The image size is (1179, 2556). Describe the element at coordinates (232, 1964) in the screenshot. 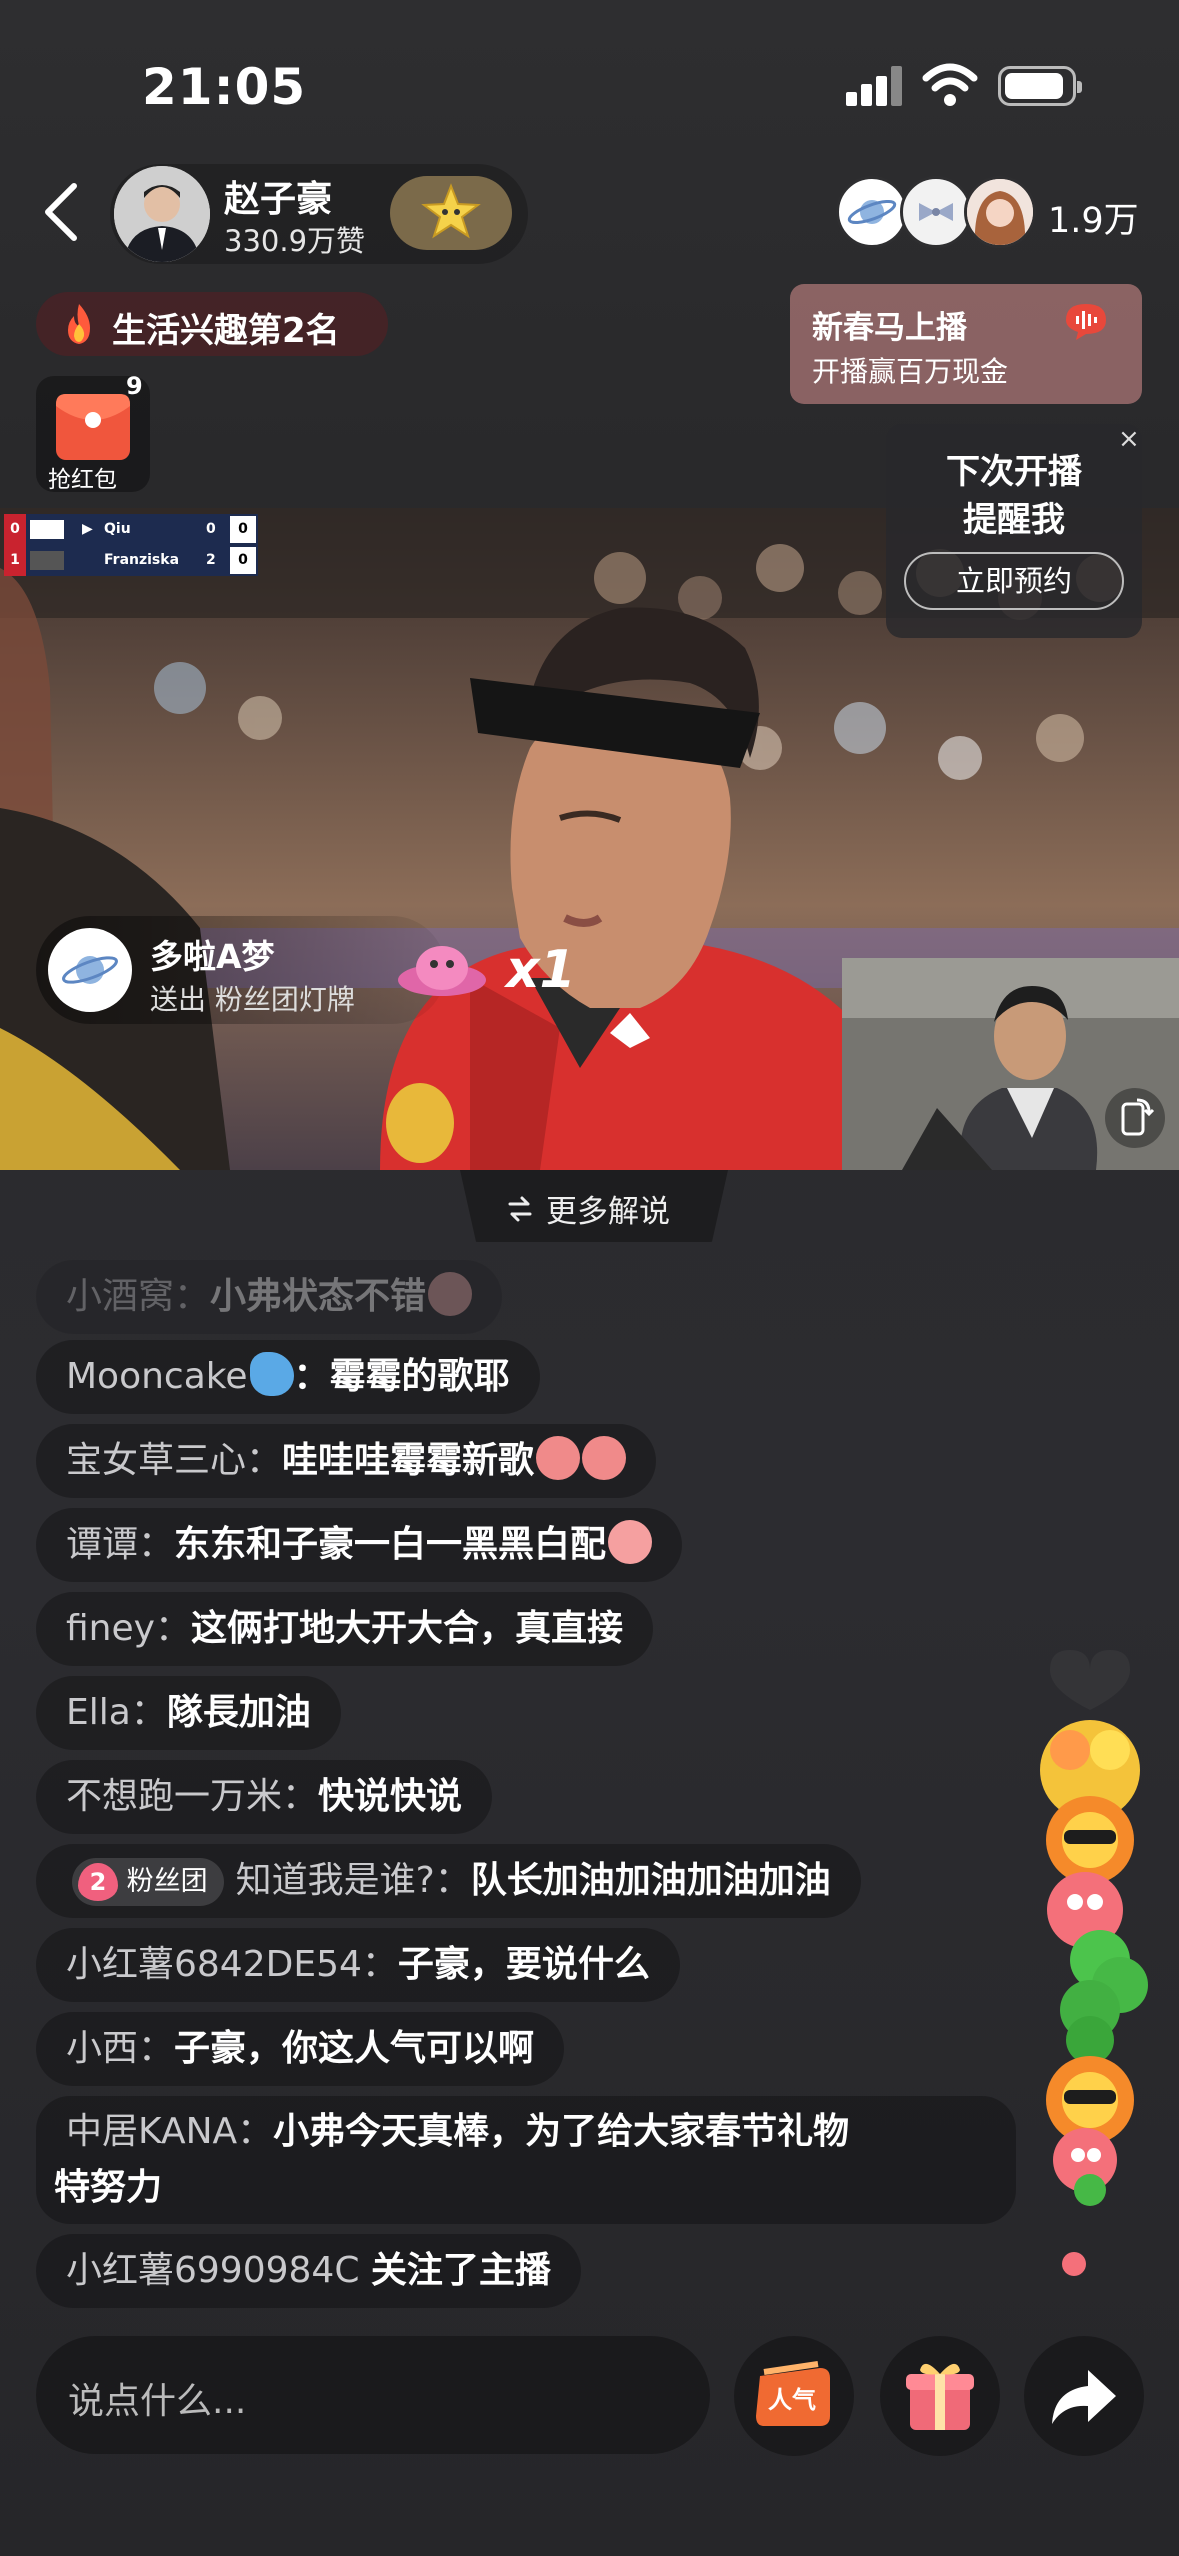

I see `comment-user: 小红薯6842DE54：` at that location.